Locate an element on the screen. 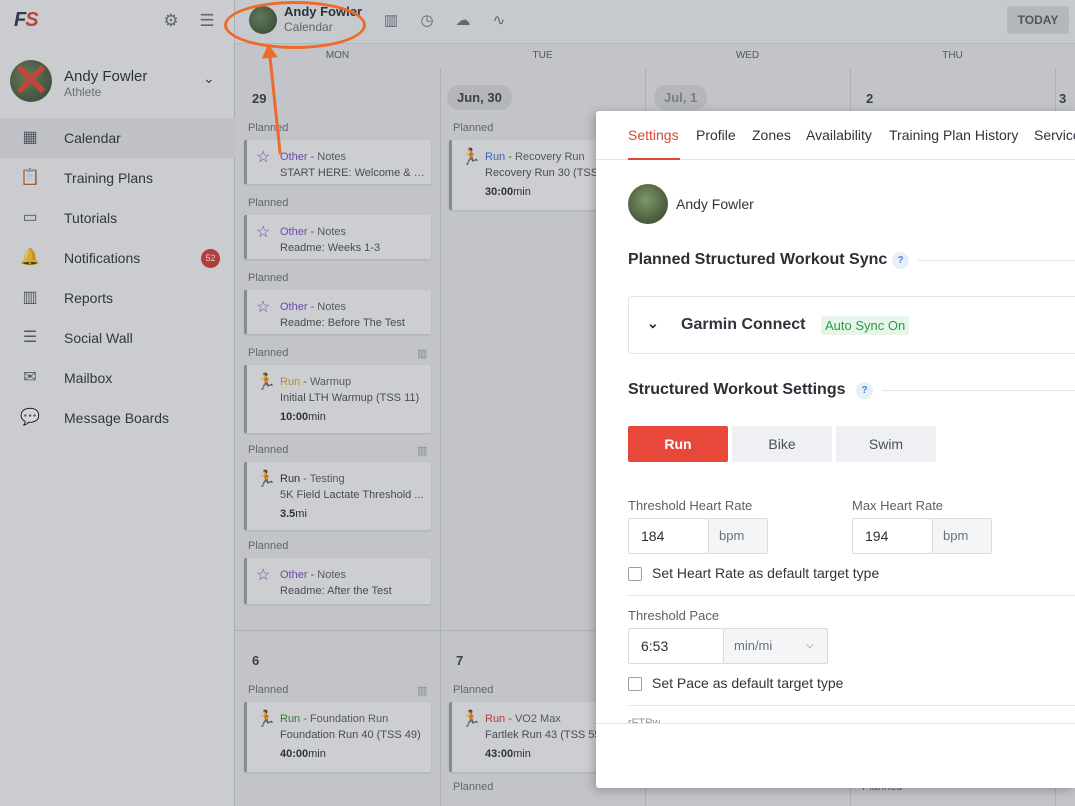 The width and height of the screenshot is (1075, 806). tab-zones: Zones is located at coordinates (771, 135).